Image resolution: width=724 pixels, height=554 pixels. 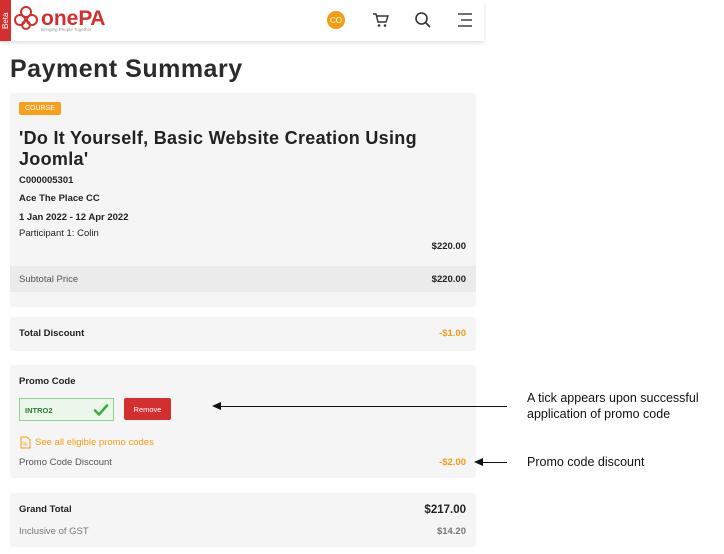 I want to click on eligible-promo-link: % See all eligible promo codes, so click(x=86, y=442).